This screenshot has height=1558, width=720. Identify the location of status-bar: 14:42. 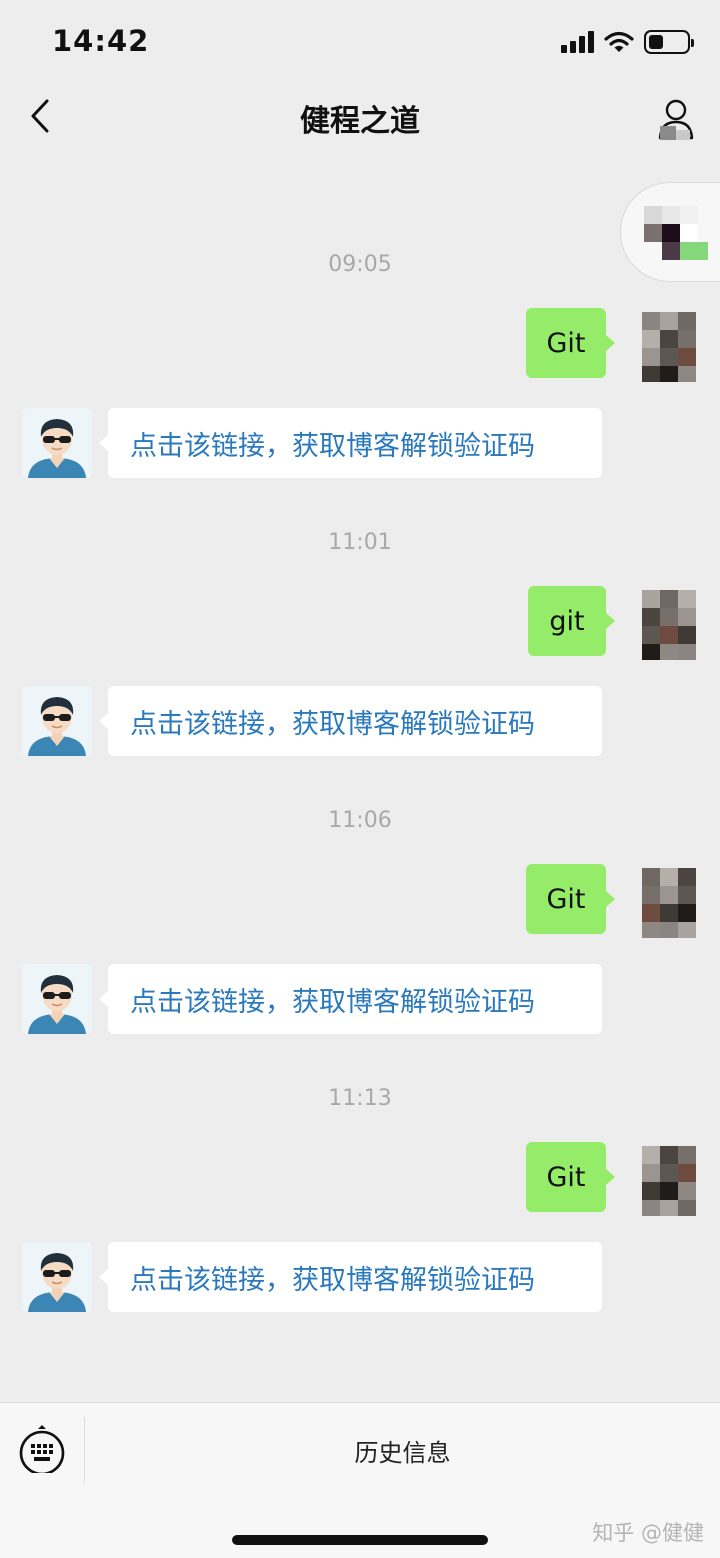
(360, 44).